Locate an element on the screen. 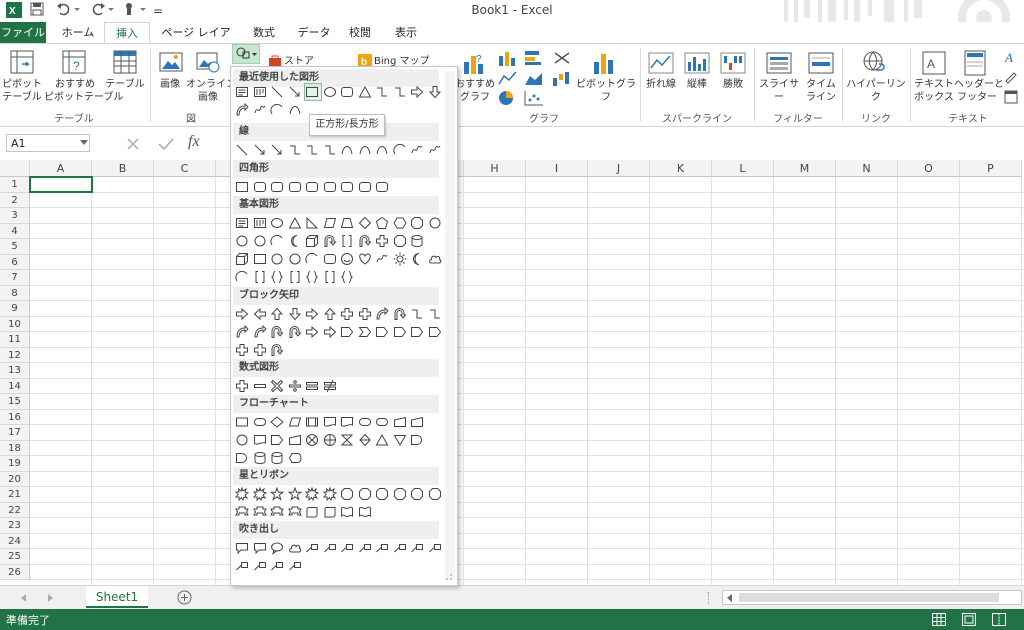 This screenshot has width=1024, height=630. name-box: A1 is located at coordinates (48, 143).